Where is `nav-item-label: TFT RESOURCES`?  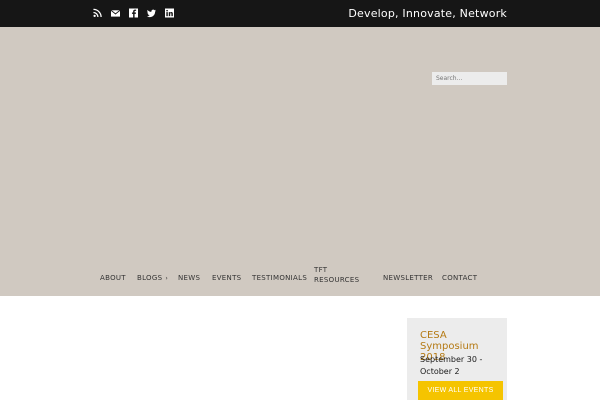 nav-item-label: TFT RESOURCES is located at coordinates (337, 275).